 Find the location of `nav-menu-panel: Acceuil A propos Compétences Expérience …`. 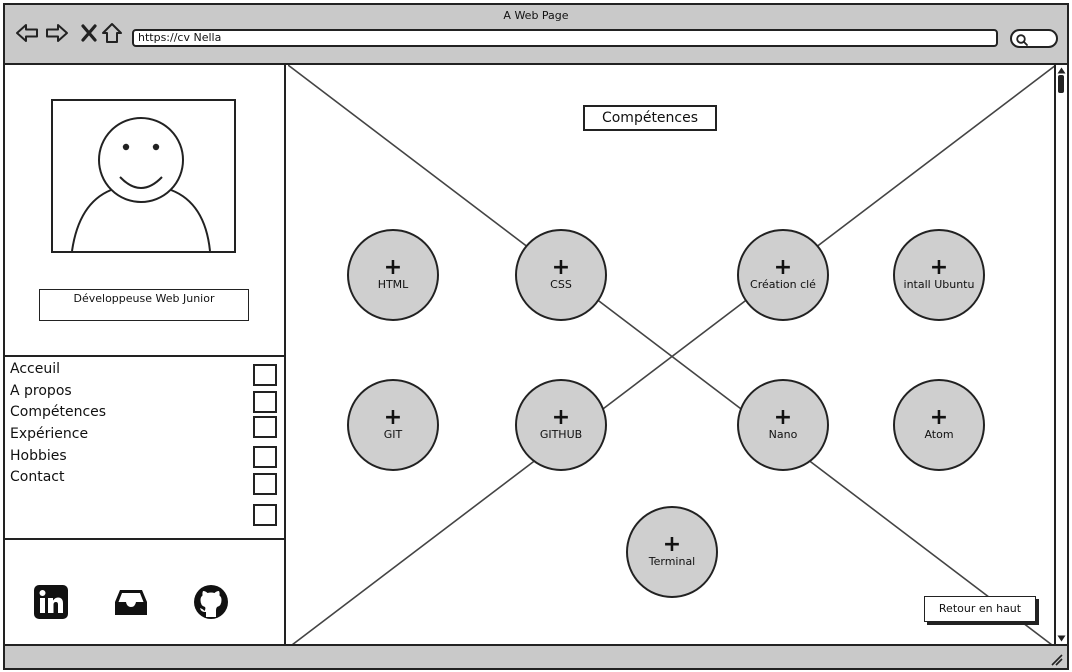

nav-menu-panel: Acceuil A propos Compétences Expérience … is located at coordinates (144, 448).